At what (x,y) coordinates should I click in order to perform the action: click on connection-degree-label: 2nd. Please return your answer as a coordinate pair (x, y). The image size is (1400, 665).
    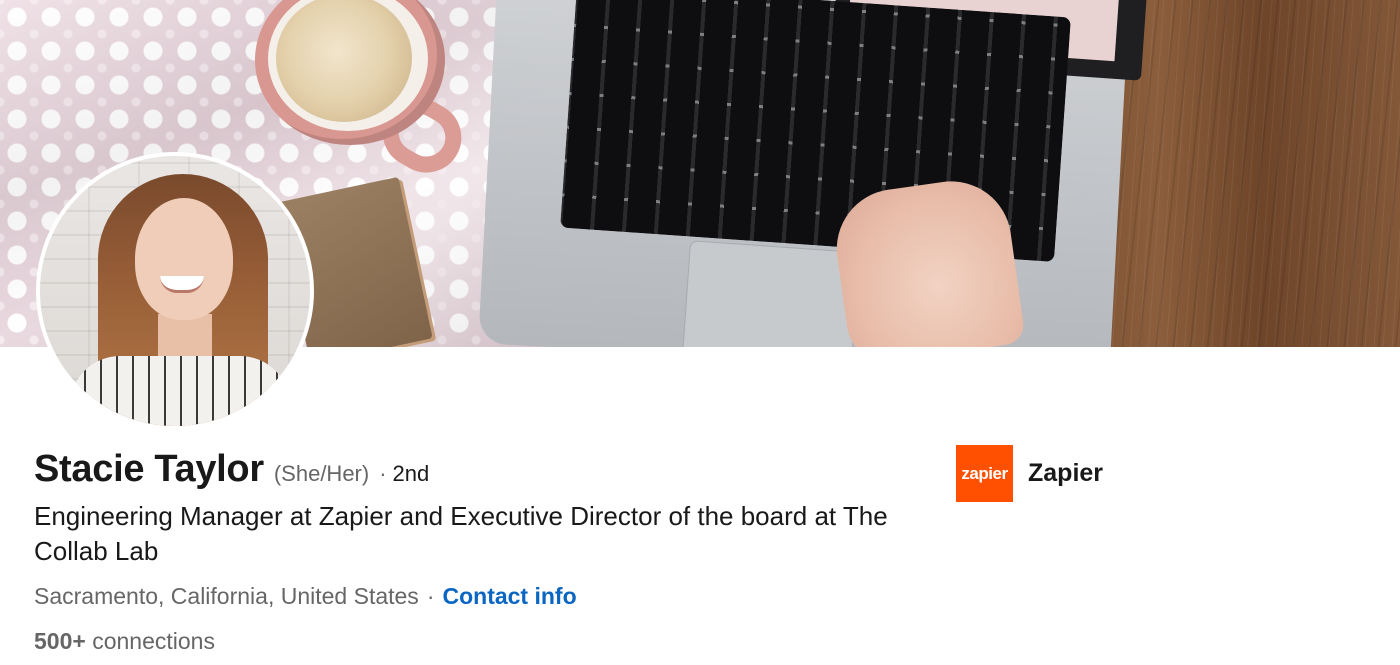
    Looking at the image, I should click on (411, 473).